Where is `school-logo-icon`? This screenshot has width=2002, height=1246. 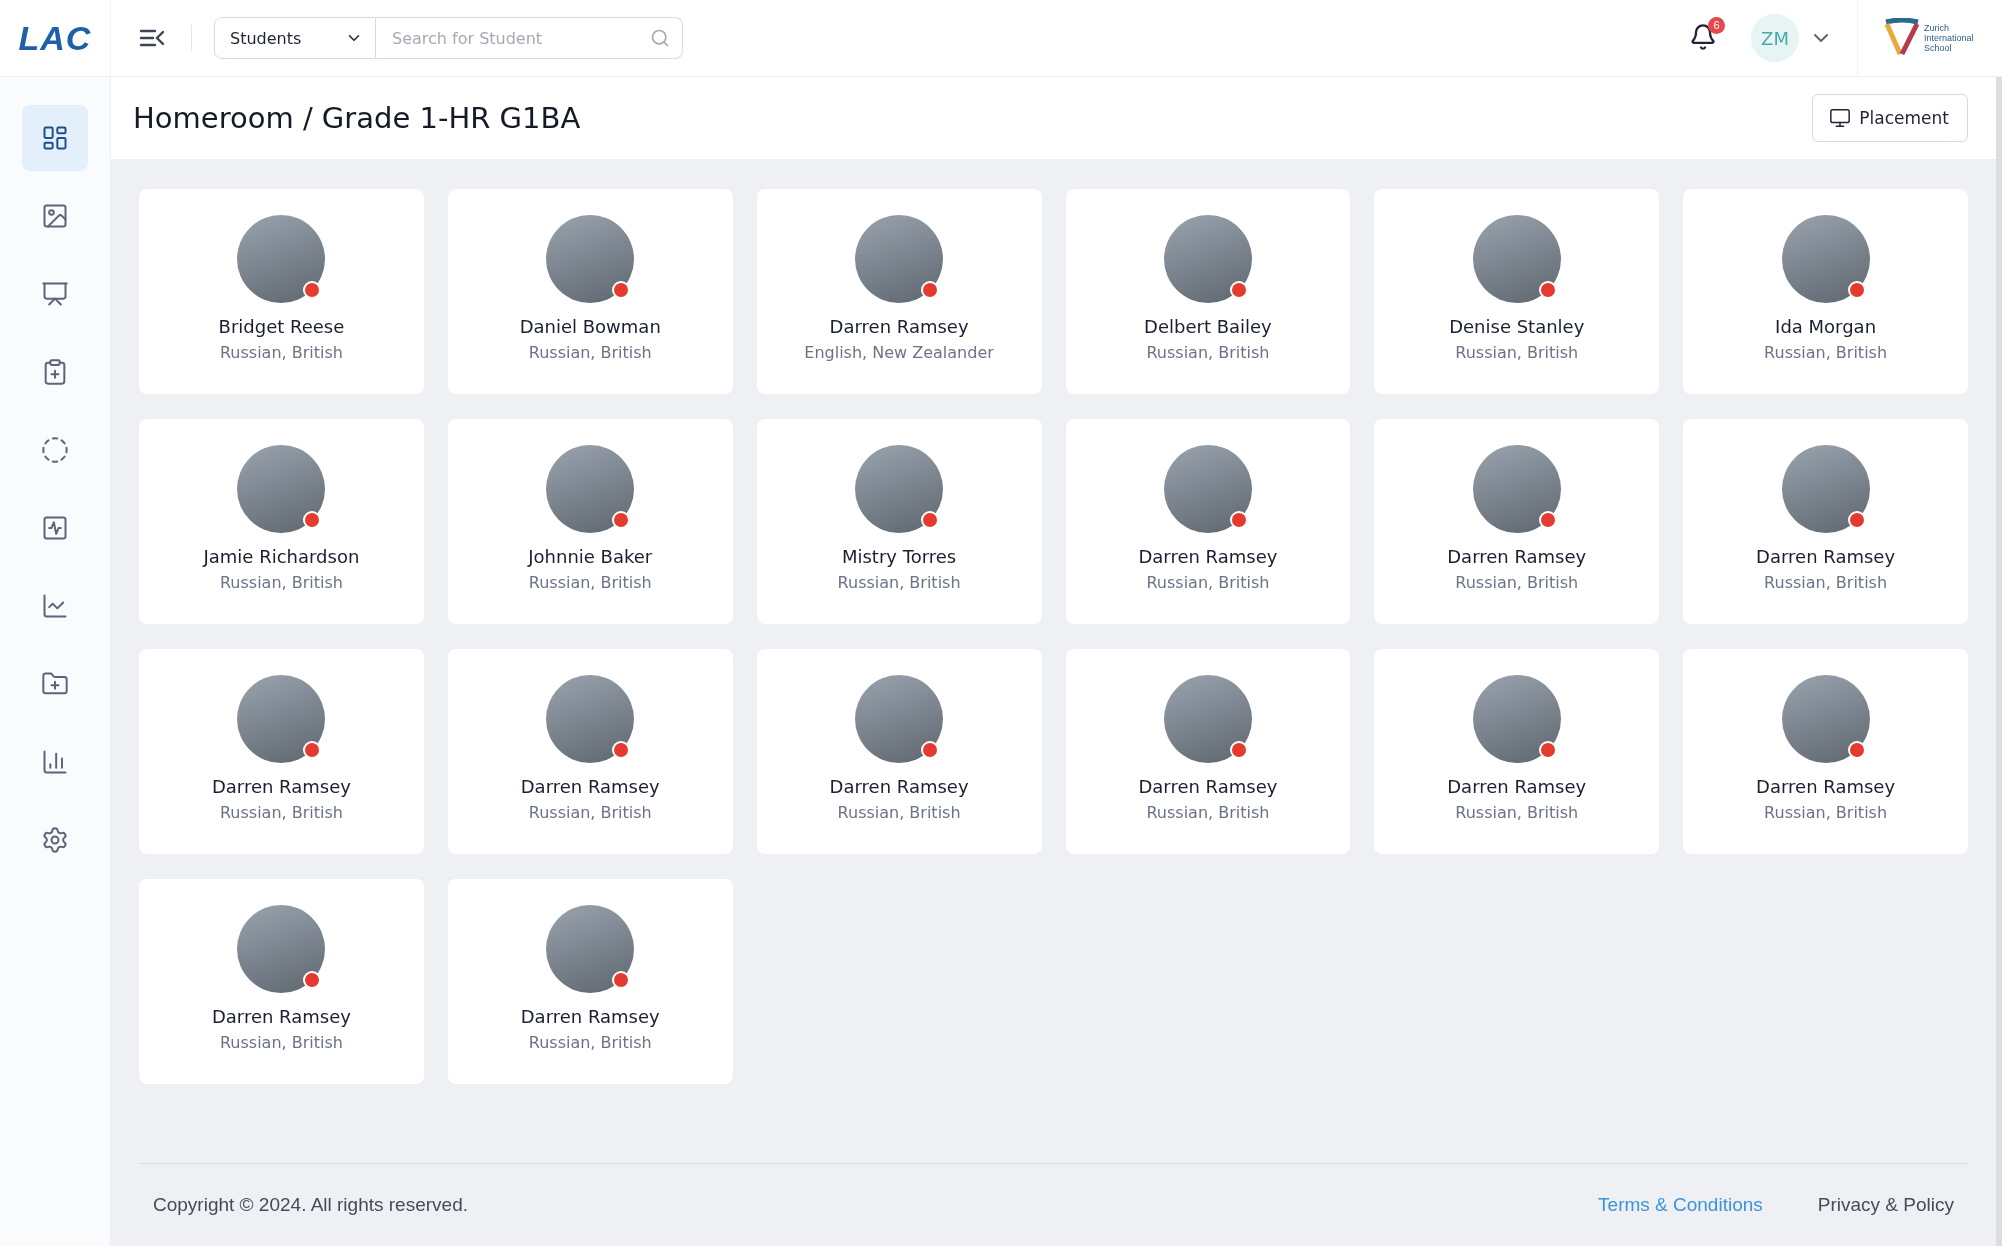 school-logo-icon is located at coordinates (1902, 38).